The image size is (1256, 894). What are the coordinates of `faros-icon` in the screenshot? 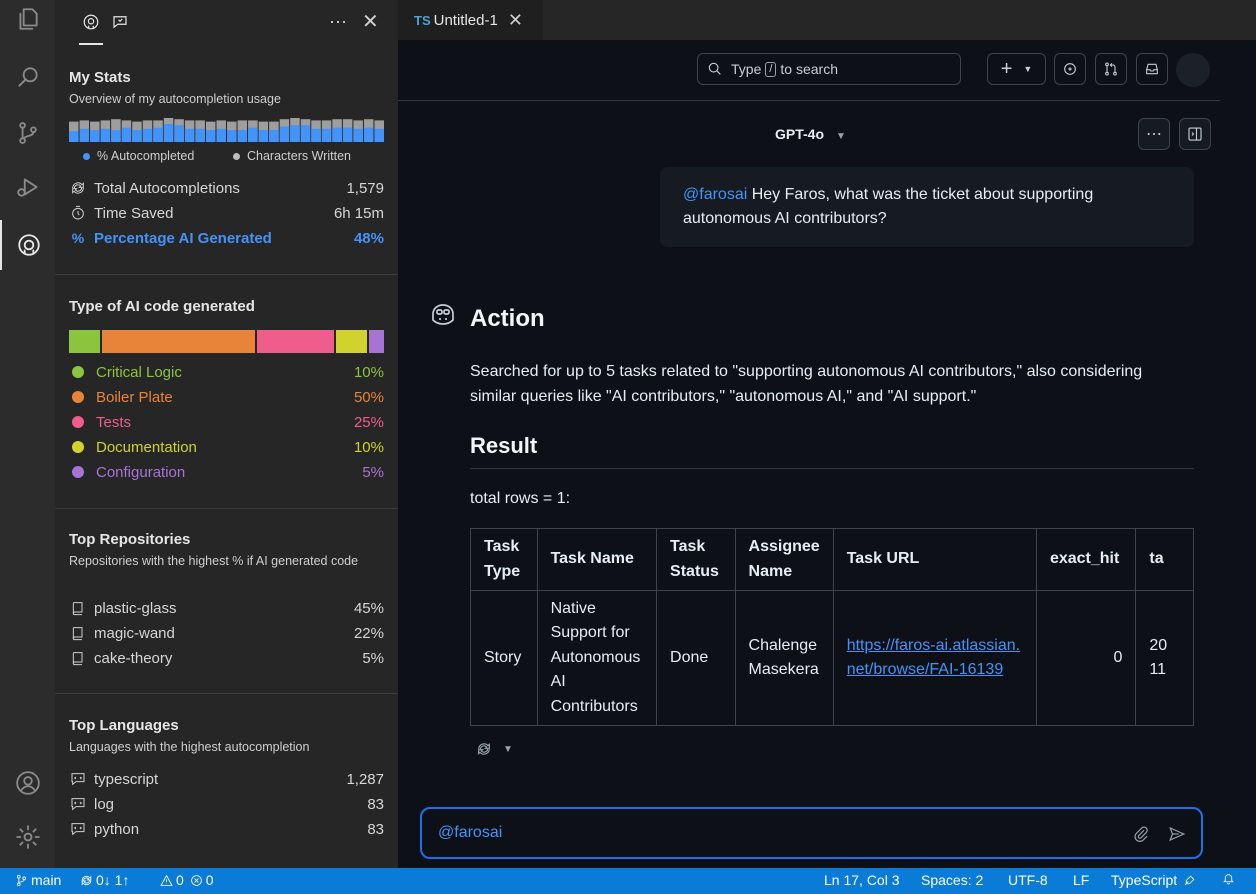 It's located at (27, 245).